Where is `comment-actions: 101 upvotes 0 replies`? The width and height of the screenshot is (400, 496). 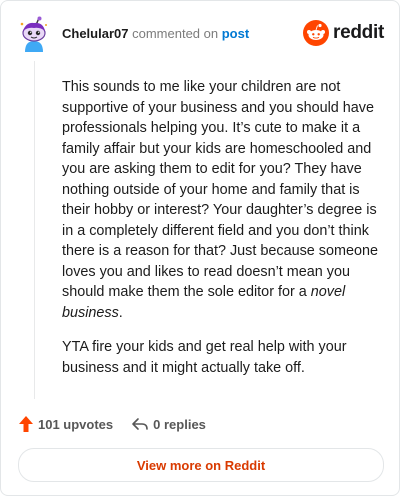
comment-actions: 101 upvotes 0 replies is located at coordinates (121, 424).